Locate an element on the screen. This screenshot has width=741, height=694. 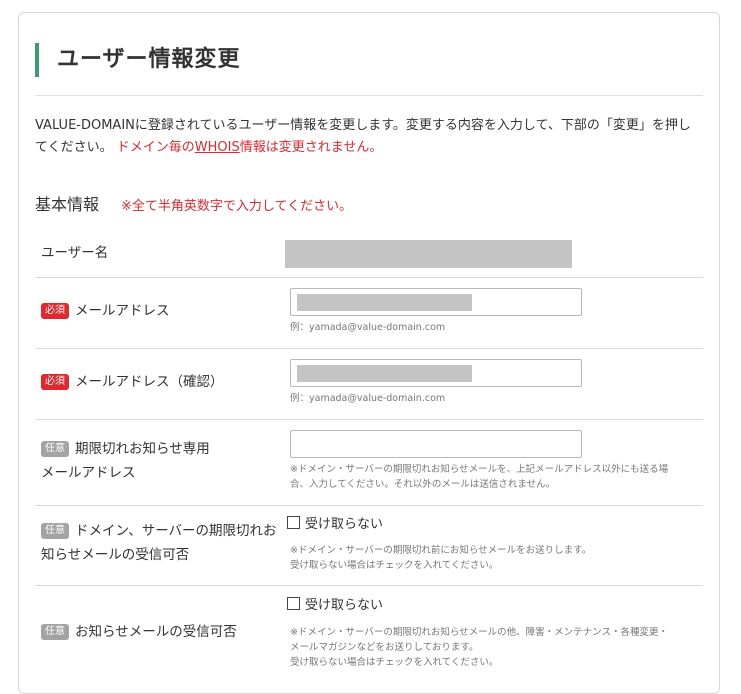
notice-mail-checkbox-label: 受け取らない is located at coordinates (344, 605).